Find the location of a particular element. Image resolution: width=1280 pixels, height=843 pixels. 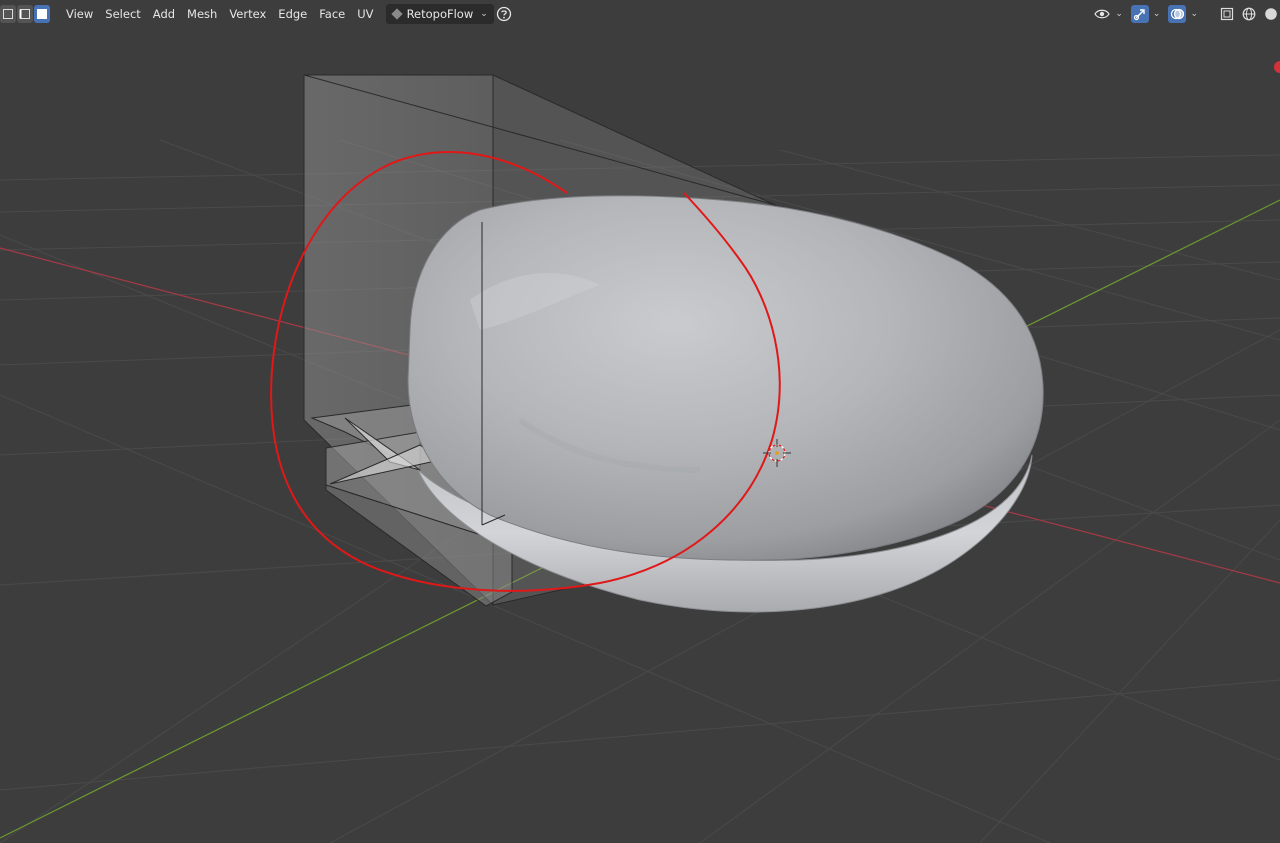

select-mode-group is located at coordinates (25, 14).